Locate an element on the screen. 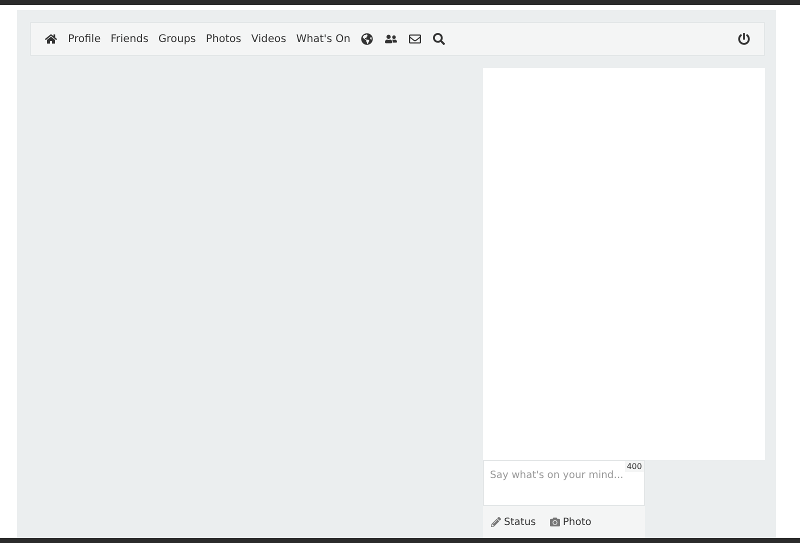  nav-link: Groups is located at coordinates (177, 39).